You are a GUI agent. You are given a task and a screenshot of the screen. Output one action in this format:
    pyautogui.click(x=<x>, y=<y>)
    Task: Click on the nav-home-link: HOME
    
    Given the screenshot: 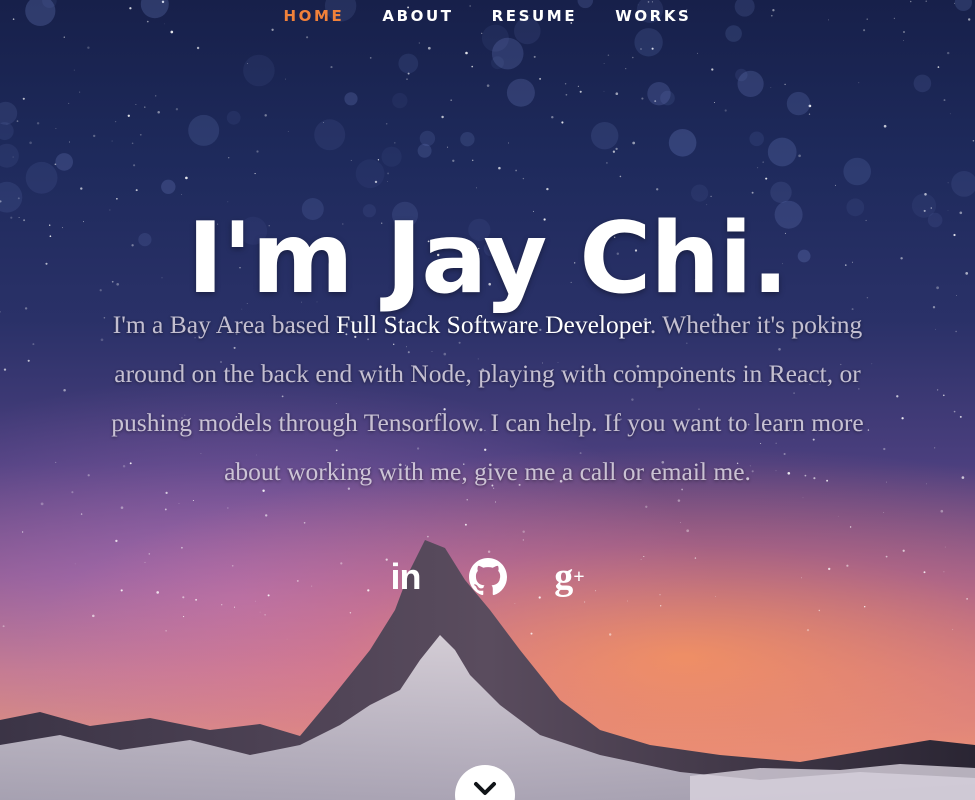 What is the action you would take?
    pyautogui.click(x=314, y=16)
    